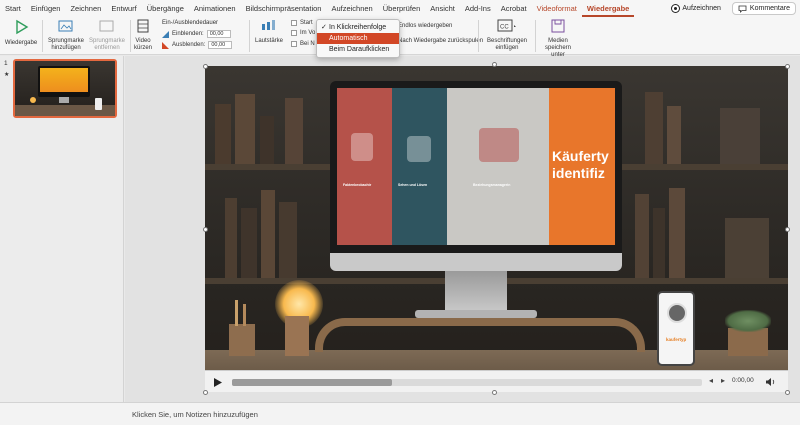 The image size is (800, 425). I want to click on start-option-on-click: Beim Daraufklicken, so click(358, 49).